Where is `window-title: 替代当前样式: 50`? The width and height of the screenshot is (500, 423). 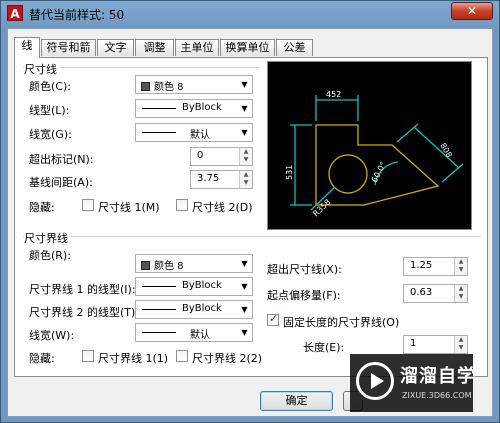 window-title: 替代当前样式: 50 is located at coordinates (77, 15).